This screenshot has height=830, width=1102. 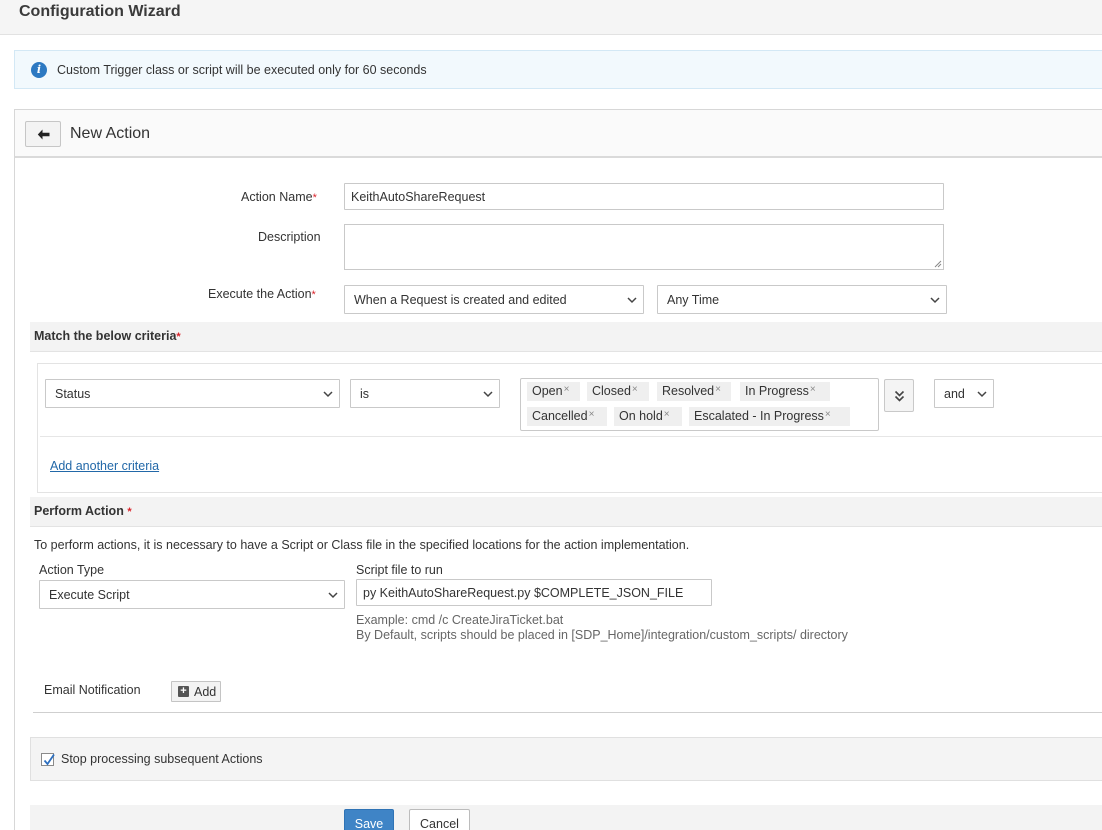 I want to click on execute-when-value: When a Request is created and edited, so click(x=460, y=300).